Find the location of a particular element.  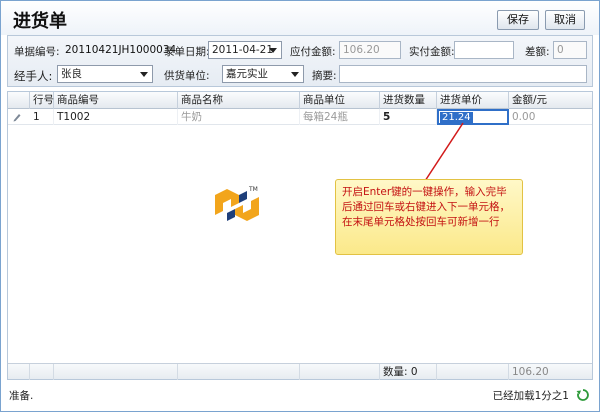

column-header-name: 商品名称 is located at coordinates (239, 100).